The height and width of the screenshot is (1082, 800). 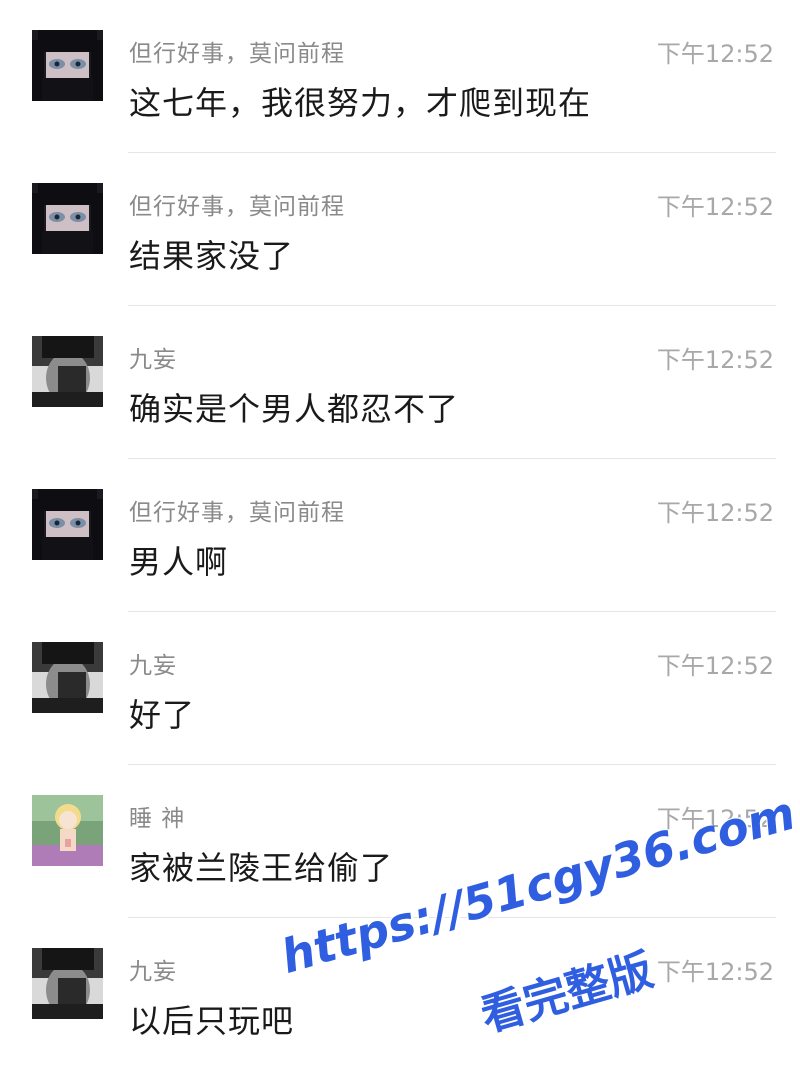 I want to click on message-text: 男人啊, so click(x=179, y=562).